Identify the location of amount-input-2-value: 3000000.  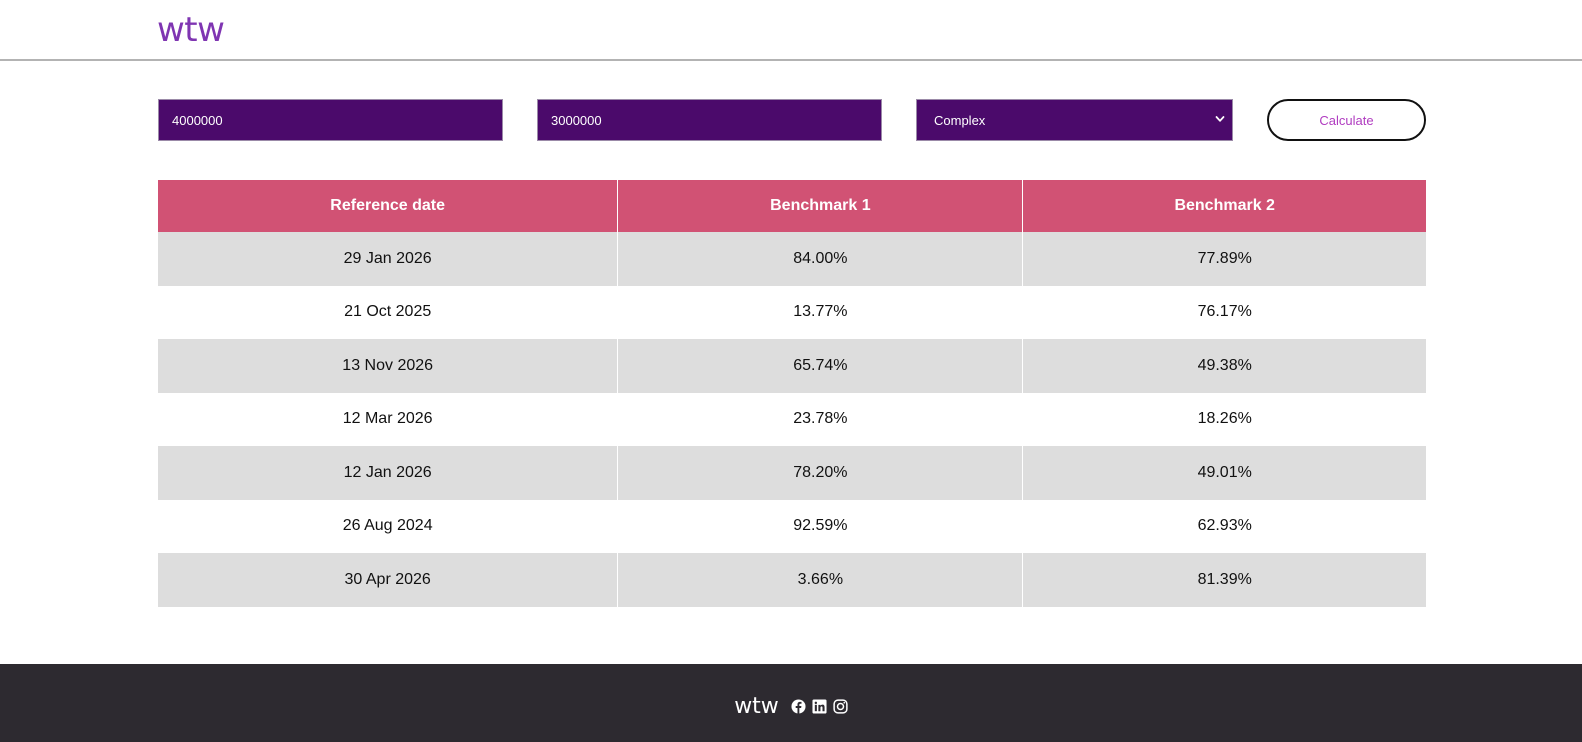
(576, 120).